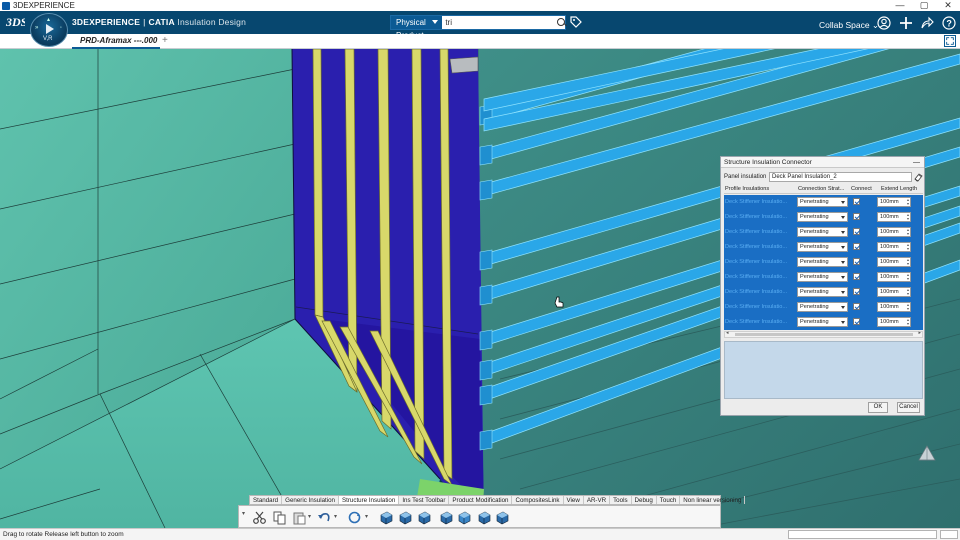 The image size is (960, 540). What do you see at coordinates (50, 29) in the screenshot?
I see `play-icon` at bounding box center [50, 29].